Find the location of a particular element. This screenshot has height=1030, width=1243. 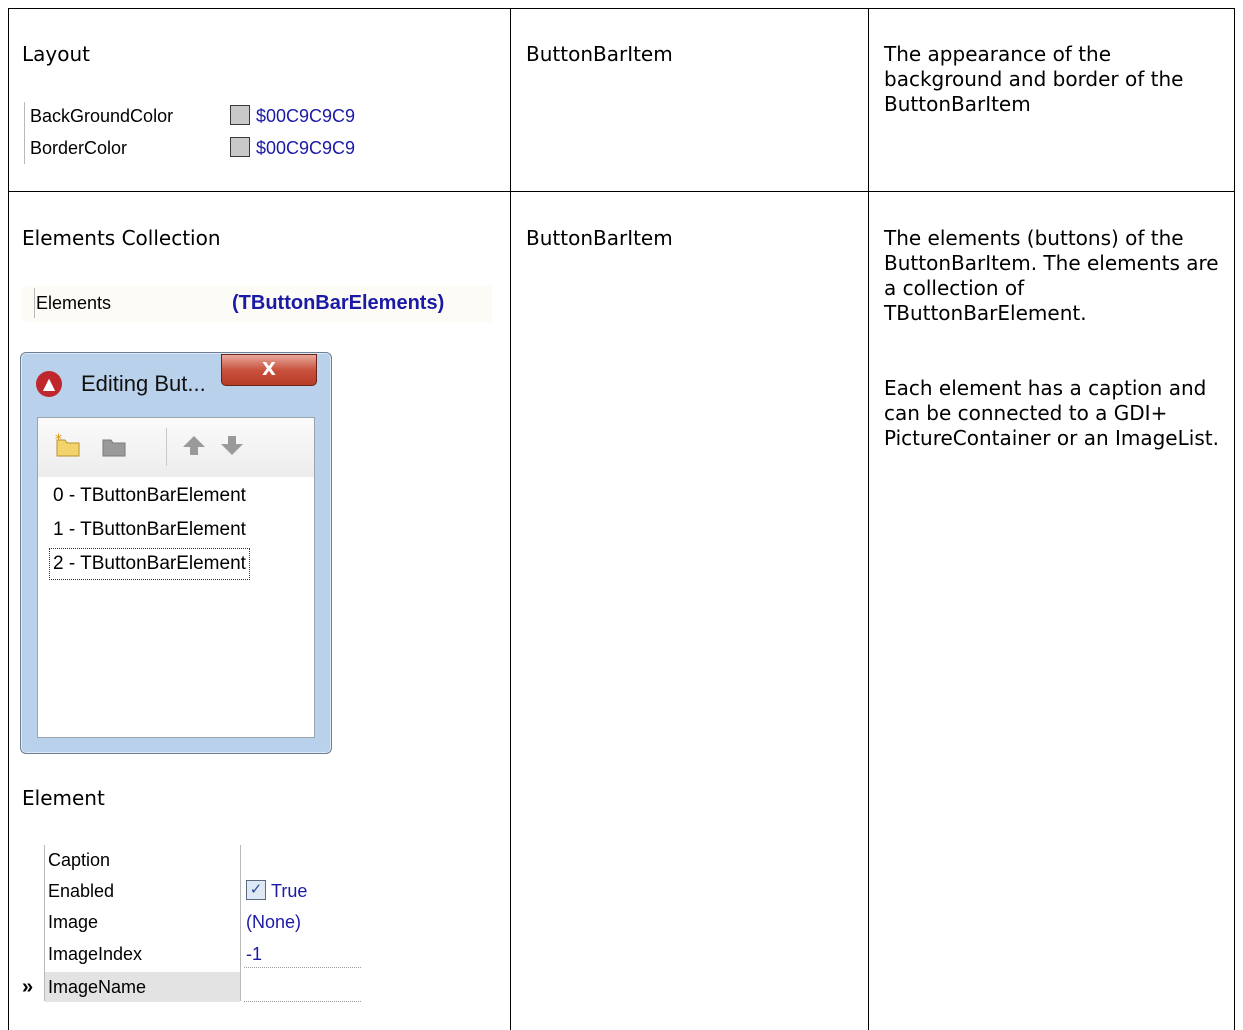

layout-heading: Layout is located at coordinates (56, 54).